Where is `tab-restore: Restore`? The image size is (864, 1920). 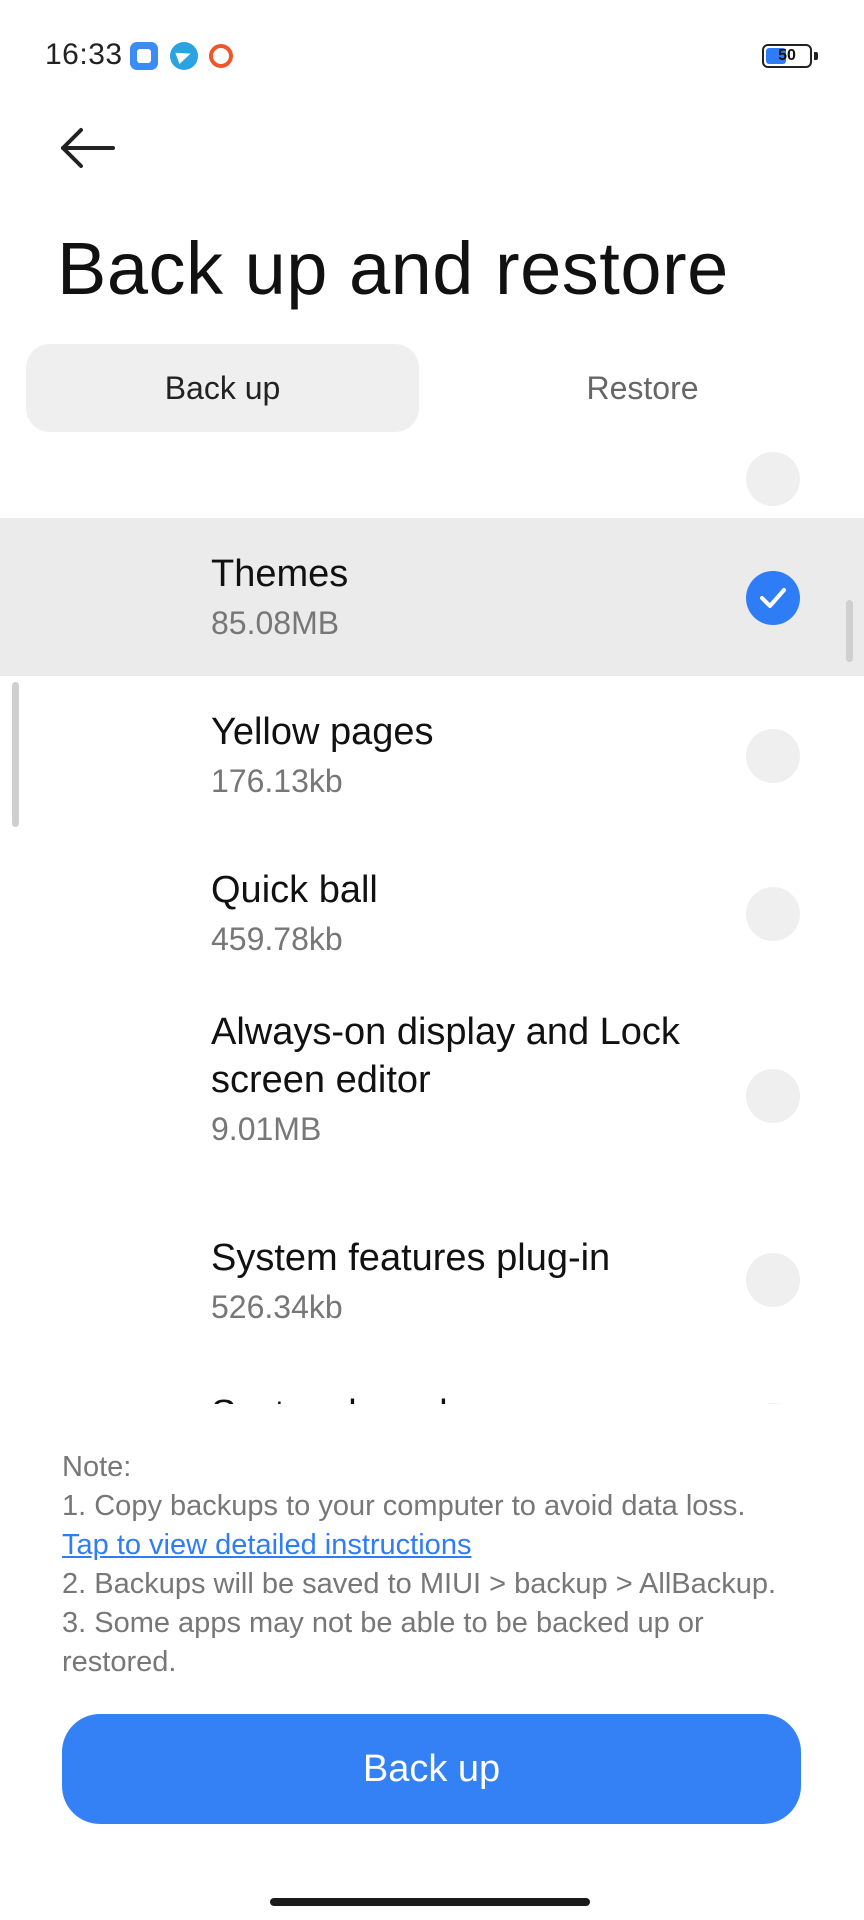
tab-restore: Restore is located at coordinates (642, 388).